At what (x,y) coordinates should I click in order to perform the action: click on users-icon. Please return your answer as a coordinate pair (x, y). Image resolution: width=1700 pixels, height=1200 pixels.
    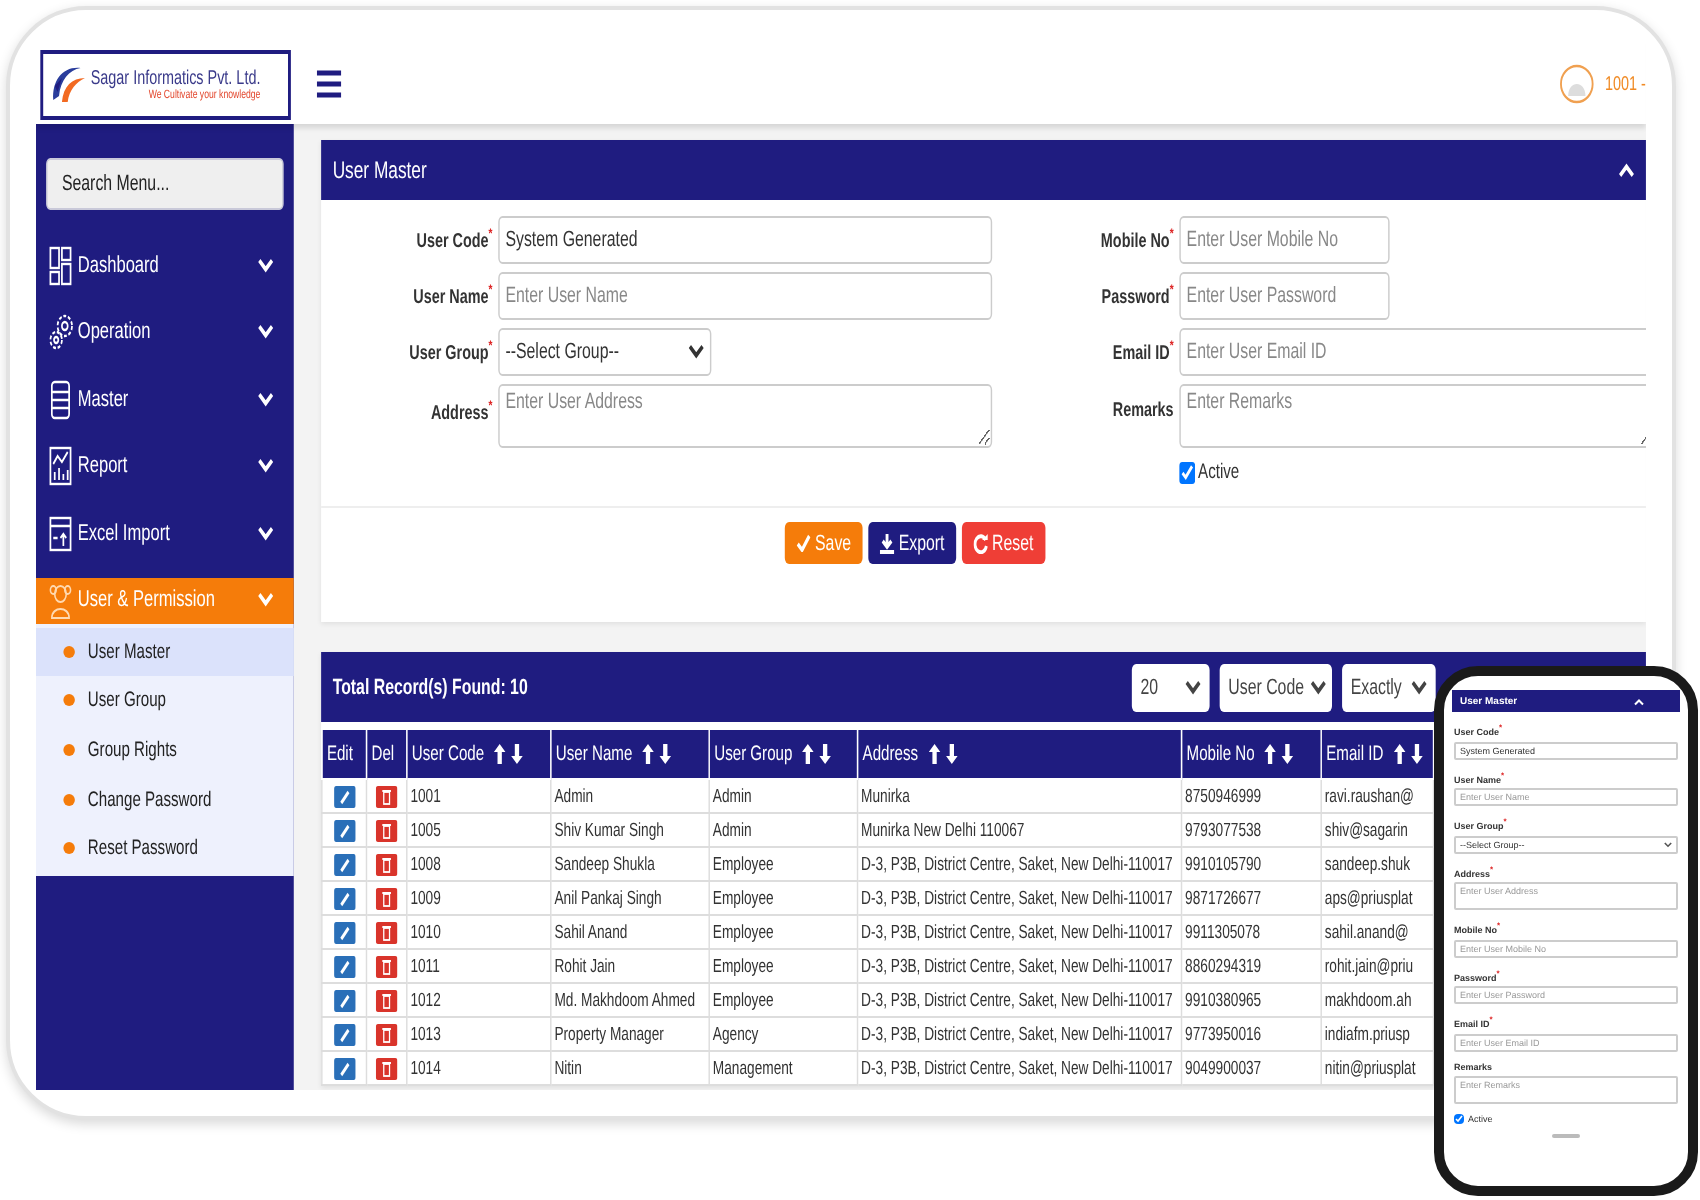
    Looking at the image, I should click on (60, 602).